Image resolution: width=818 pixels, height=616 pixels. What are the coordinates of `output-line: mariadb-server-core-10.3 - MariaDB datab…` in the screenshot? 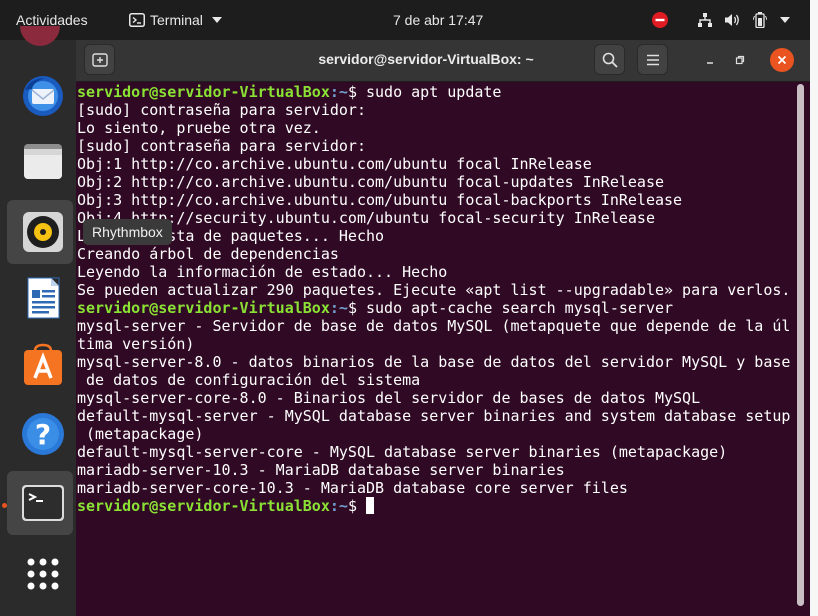 It's located at (352, 488).